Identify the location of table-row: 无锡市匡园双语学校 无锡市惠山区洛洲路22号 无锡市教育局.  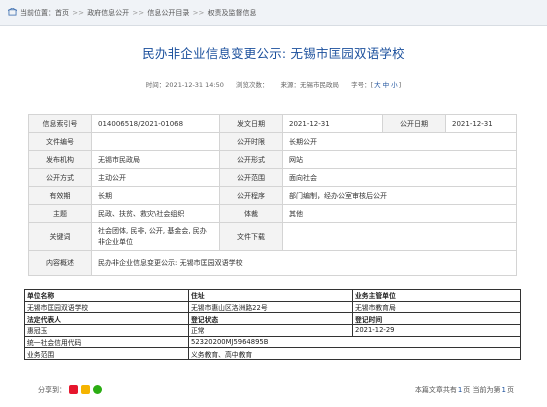
(272, 307).